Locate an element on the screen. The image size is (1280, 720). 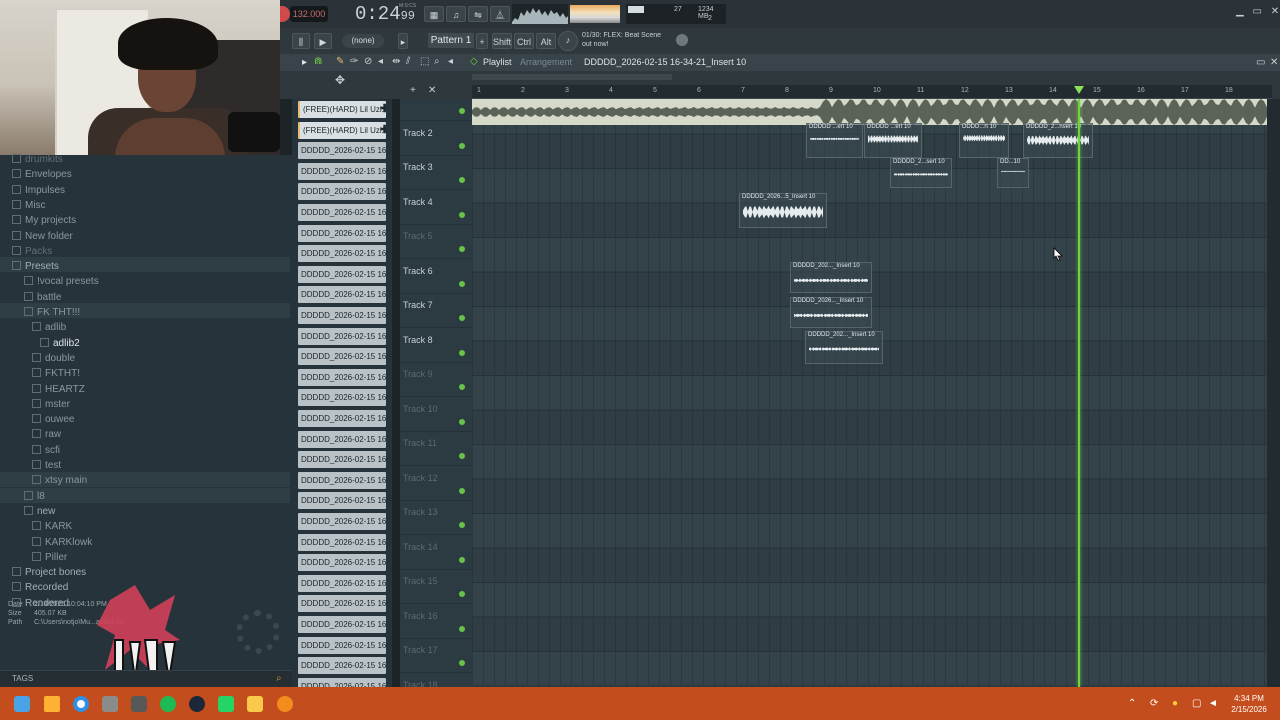
audio-clip: DDDD...rt 10 is located at coordinates (984, 140).